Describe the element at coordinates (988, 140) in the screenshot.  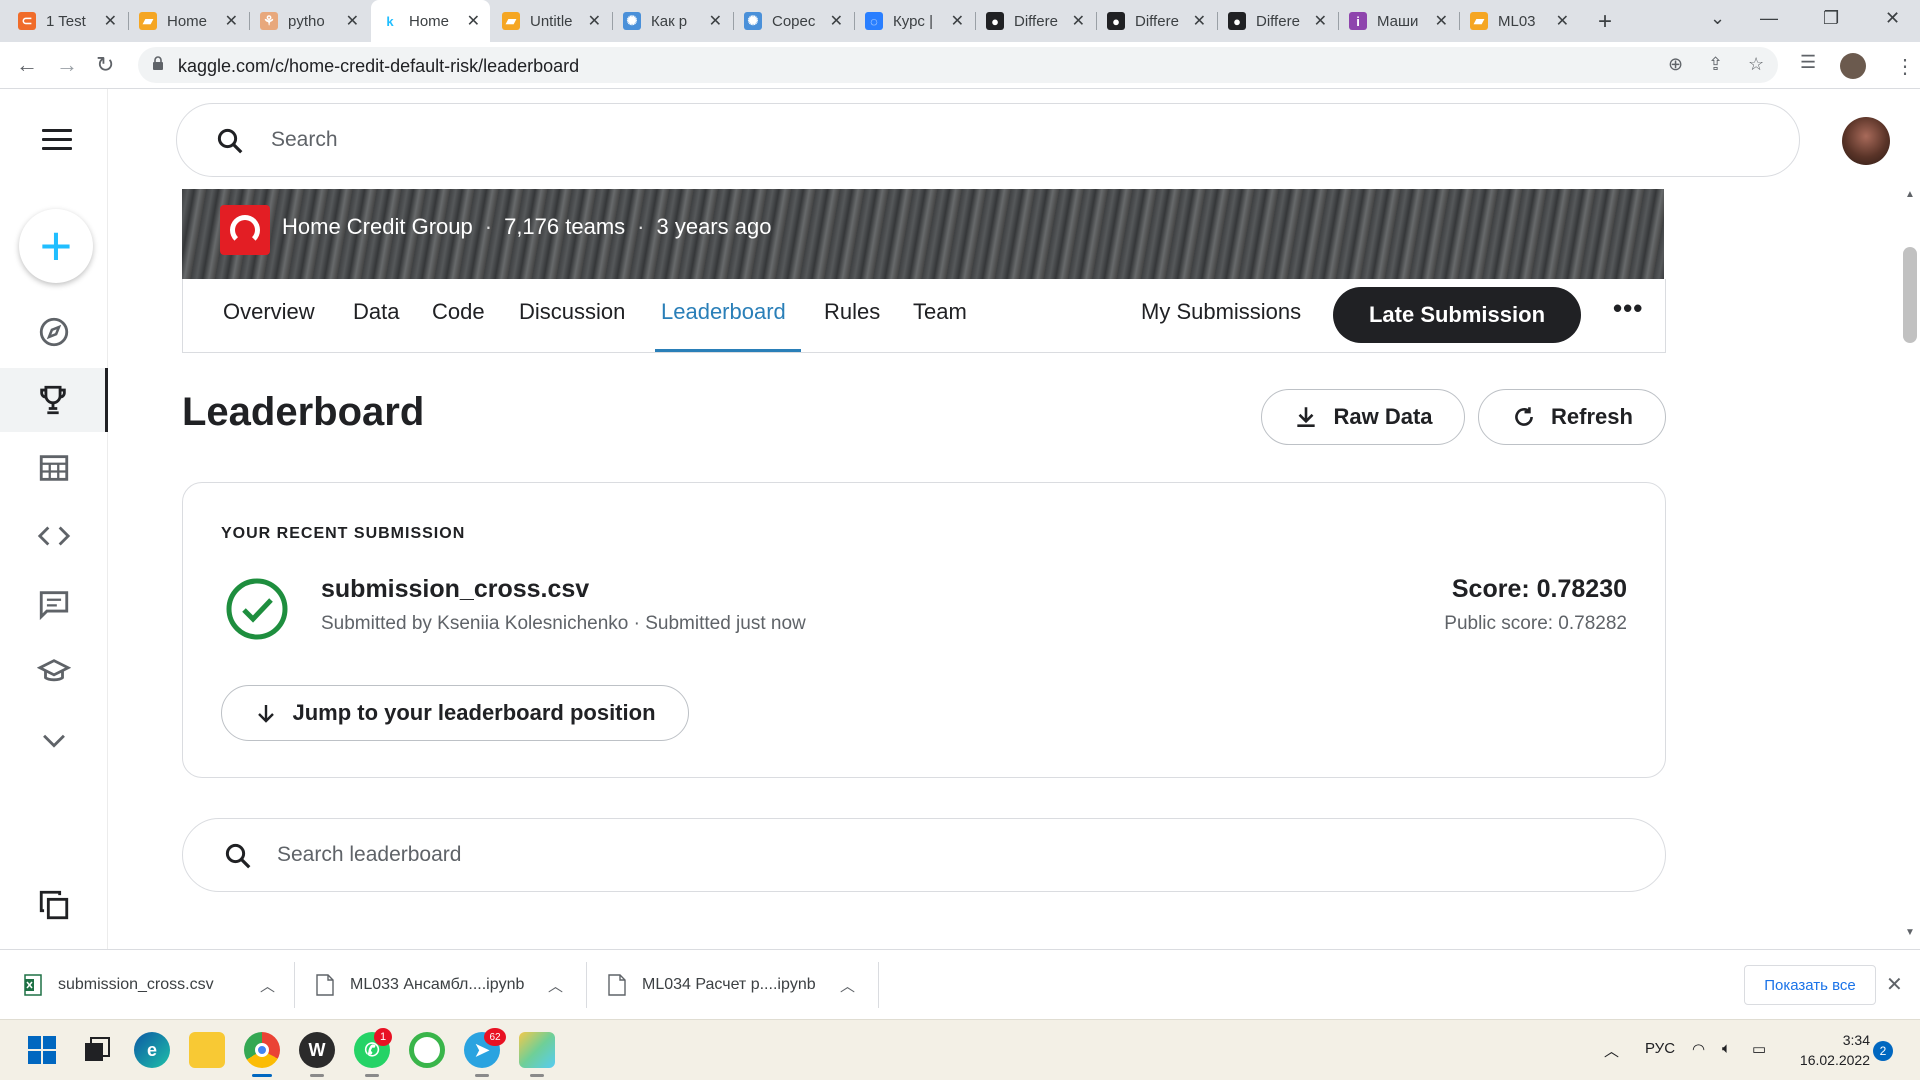
I see `site-search-input: Search` at that location.